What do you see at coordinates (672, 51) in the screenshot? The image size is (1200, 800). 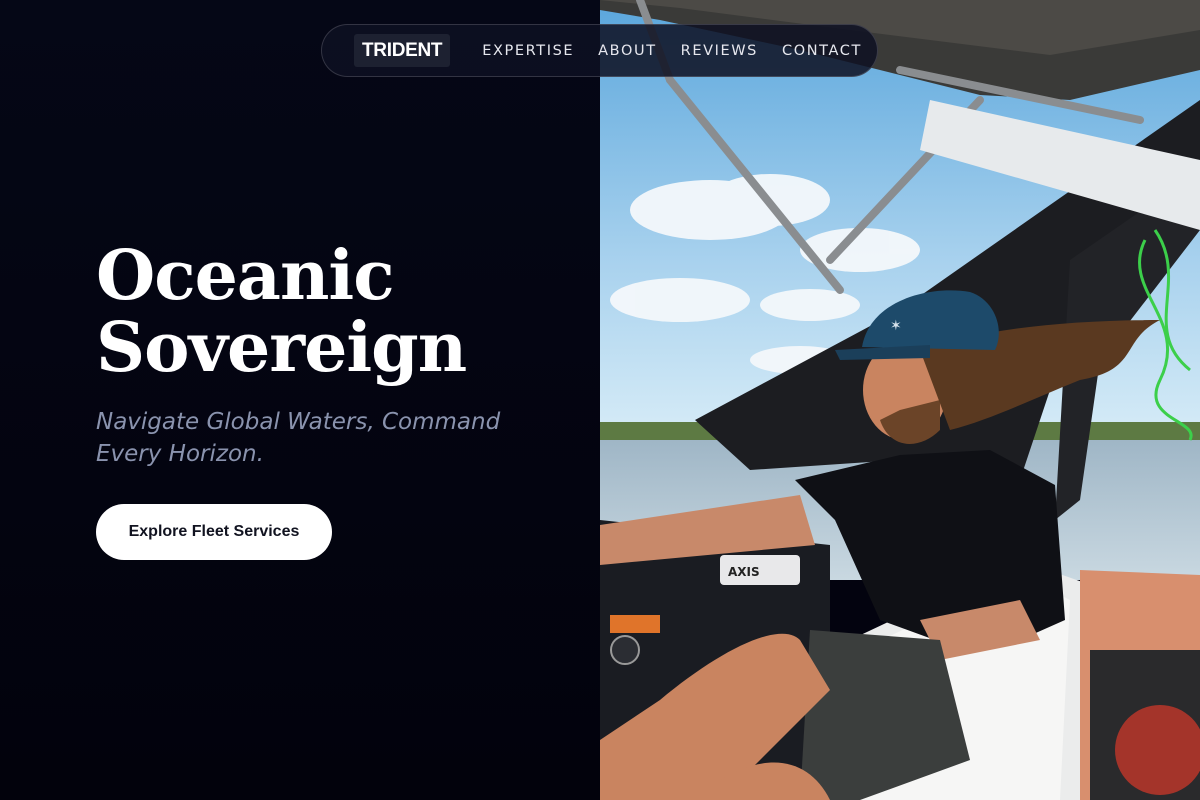 I see `nav-links: EXPERTISE ABOUT REVIEWS CONTACT` at bounding box center [672, 51].